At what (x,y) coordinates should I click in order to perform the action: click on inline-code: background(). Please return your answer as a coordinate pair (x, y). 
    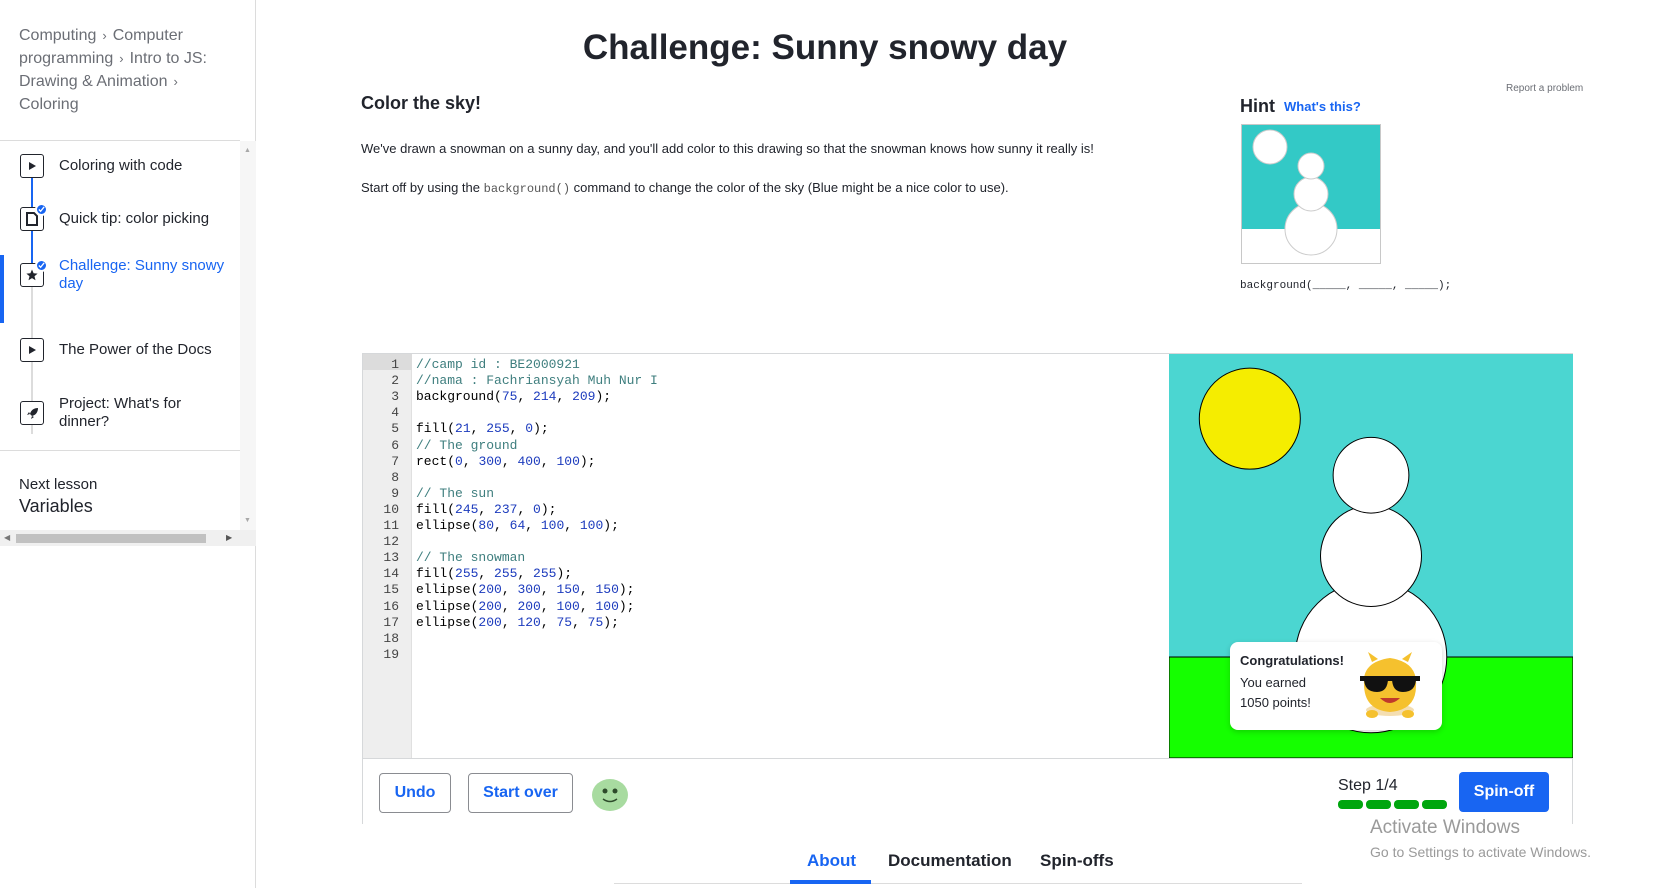
    Looking at the image, I should click on (527, 189).